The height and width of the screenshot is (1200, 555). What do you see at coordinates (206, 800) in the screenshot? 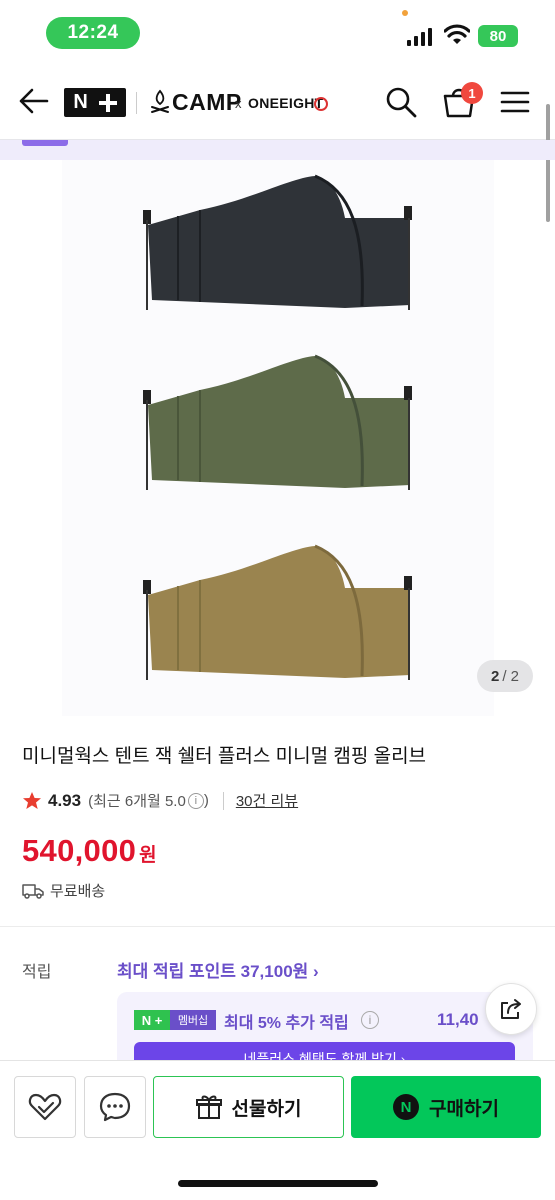
I see `recent-rating-close: )` at bounding box center [206, 800].